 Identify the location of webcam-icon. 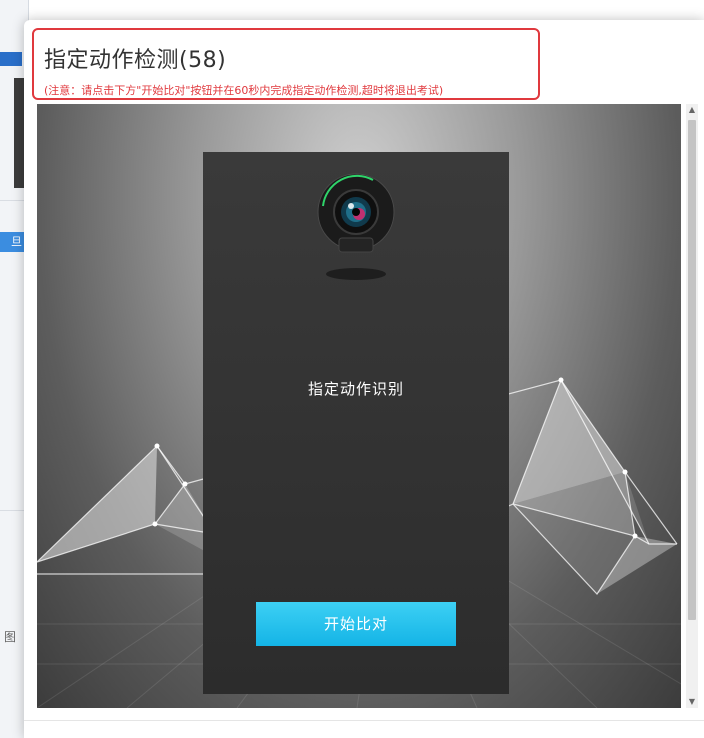
(356, 226).